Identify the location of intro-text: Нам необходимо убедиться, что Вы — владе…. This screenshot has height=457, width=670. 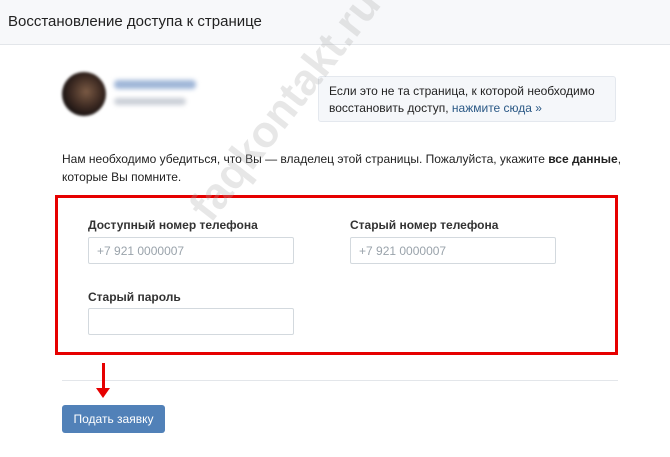
(342, 168).